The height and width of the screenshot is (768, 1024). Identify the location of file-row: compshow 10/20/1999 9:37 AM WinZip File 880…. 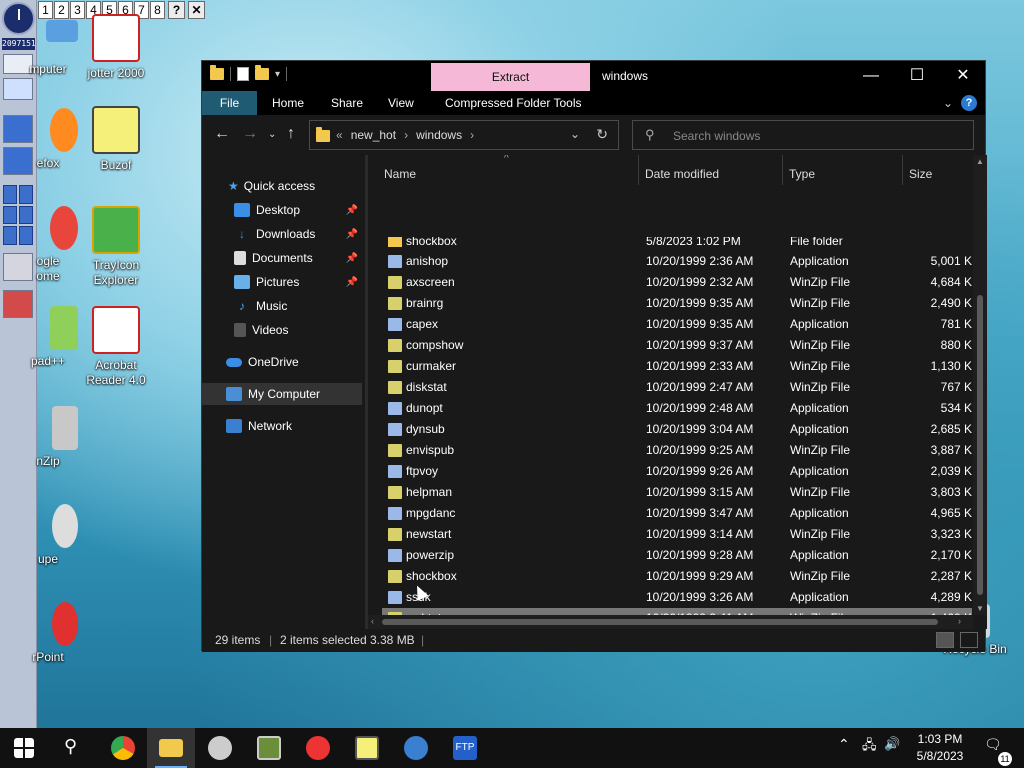
(677, 345).